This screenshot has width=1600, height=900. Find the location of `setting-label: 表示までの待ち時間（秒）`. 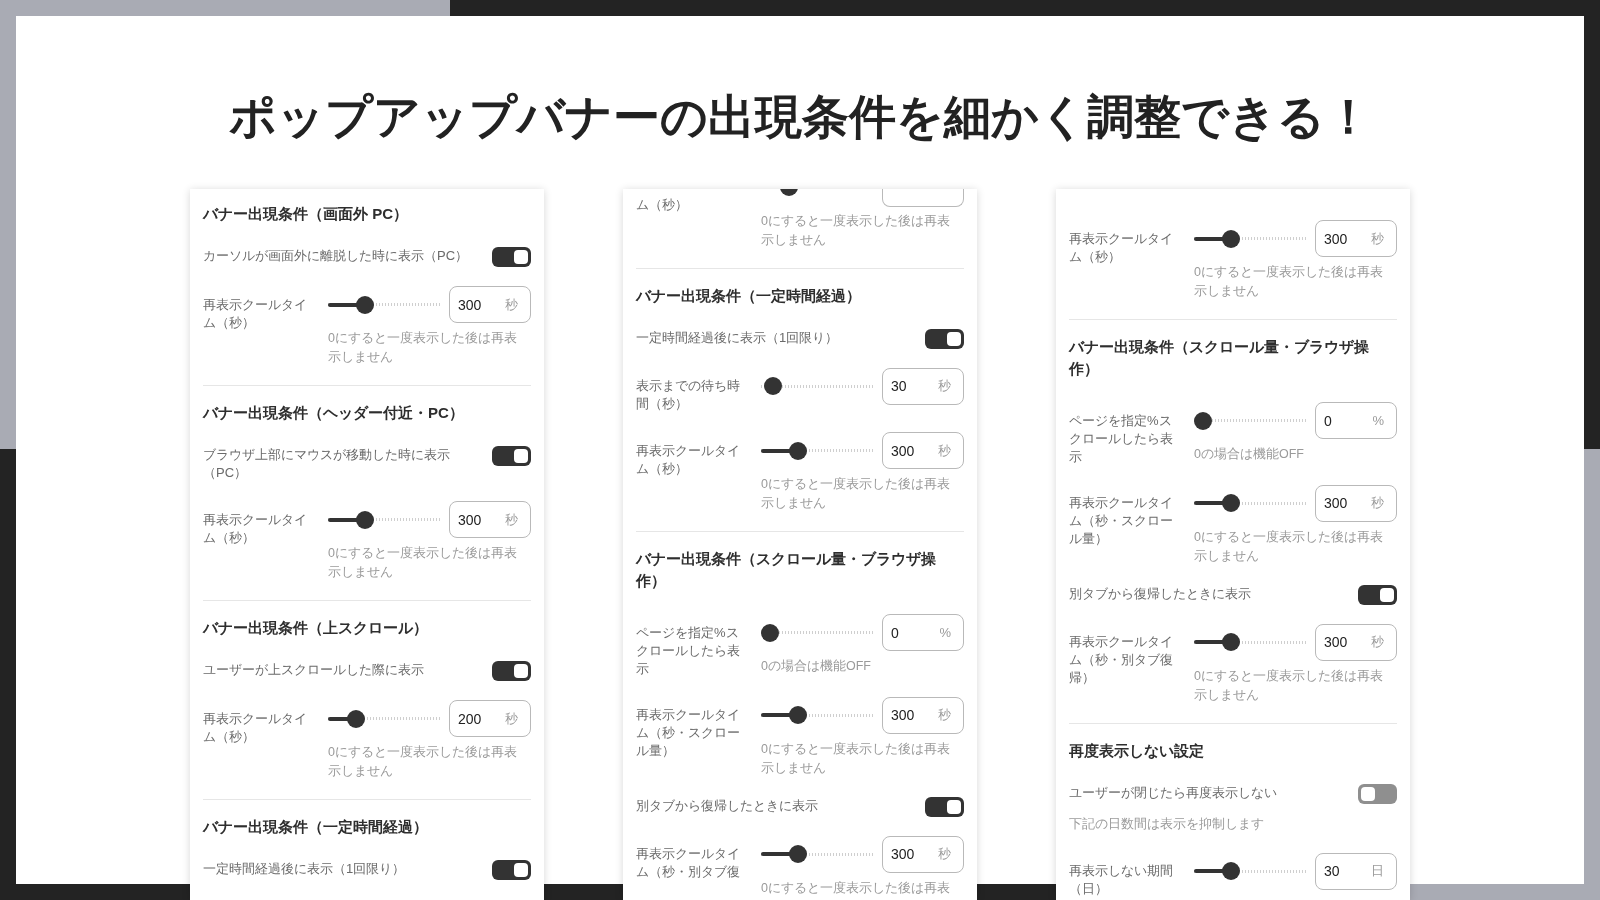

setting-label: 表示までの待ち時間（秒） is located at coordinates (688, 395).